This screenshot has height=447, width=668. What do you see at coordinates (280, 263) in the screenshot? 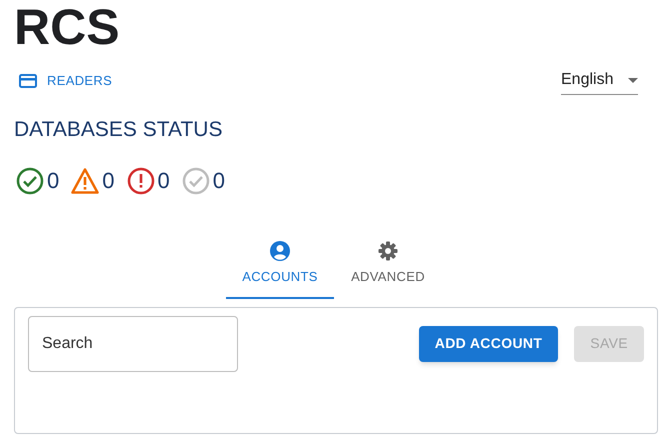
I see `tab: ACCOUNTS` at bounding box center [280, 263].